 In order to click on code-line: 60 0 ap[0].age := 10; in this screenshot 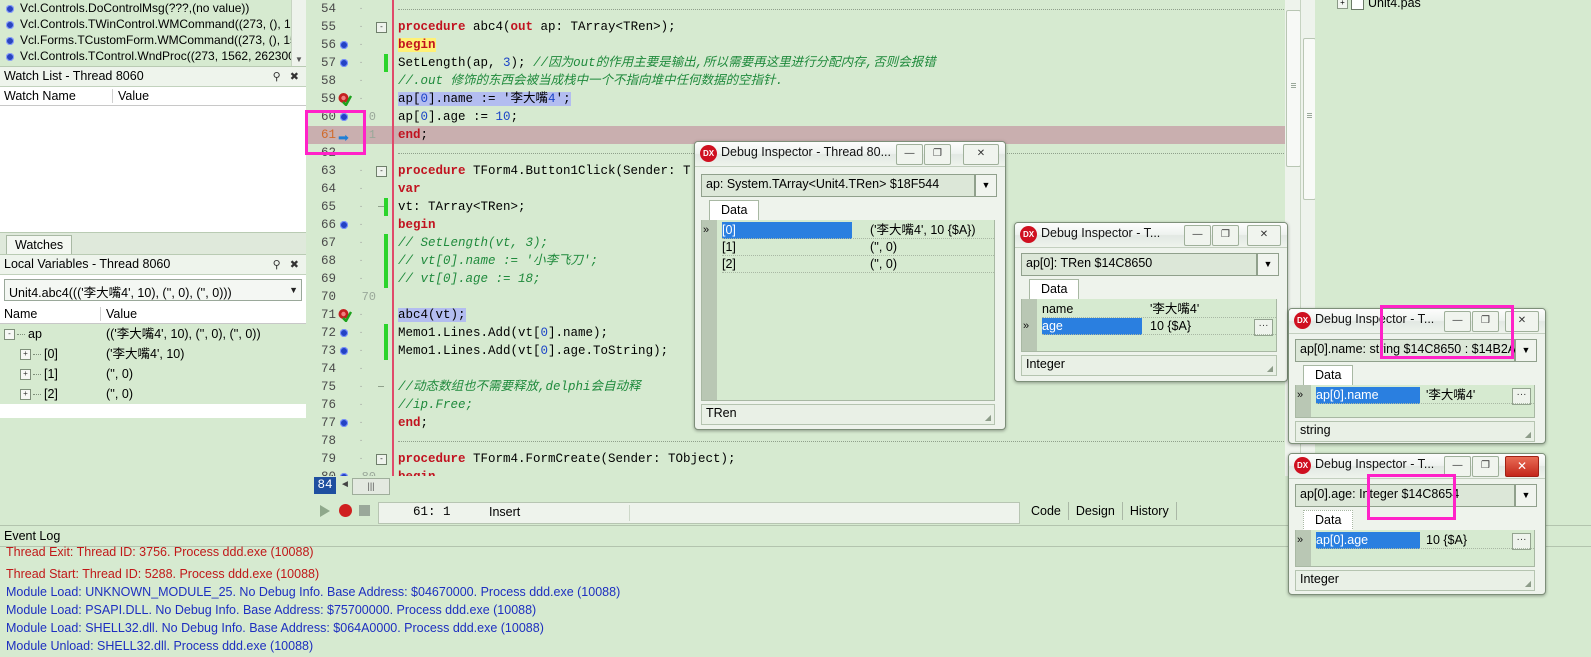, I will do `click(803, 117)`.